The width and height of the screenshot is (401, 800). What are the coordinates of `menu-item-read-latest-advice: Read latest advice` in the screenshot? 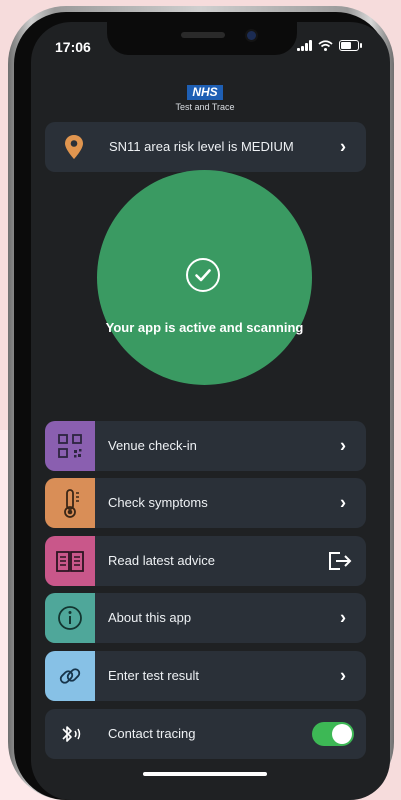 It's located at (205, 561).